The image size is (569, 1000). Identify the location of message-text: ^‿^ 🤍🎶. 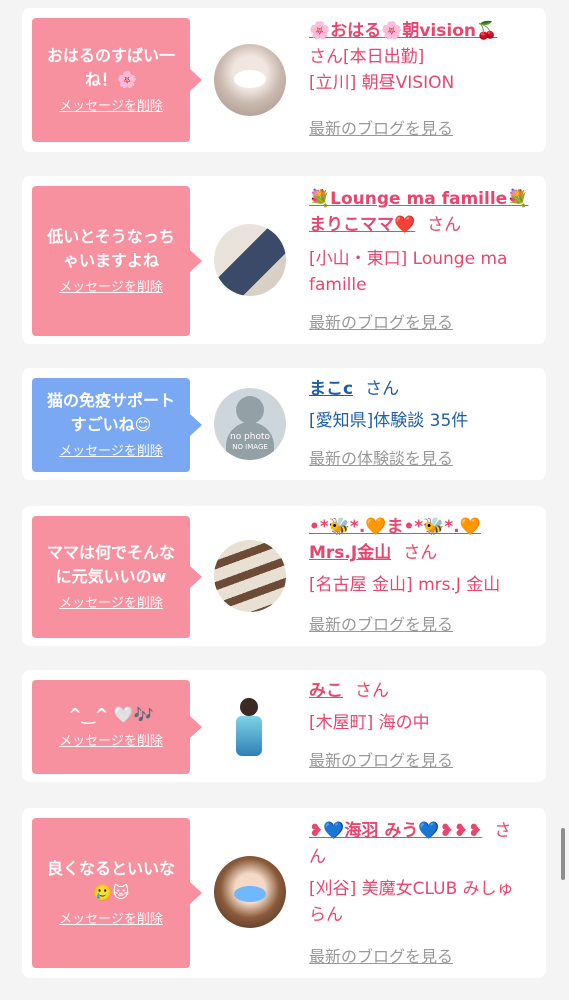
(111, 714).